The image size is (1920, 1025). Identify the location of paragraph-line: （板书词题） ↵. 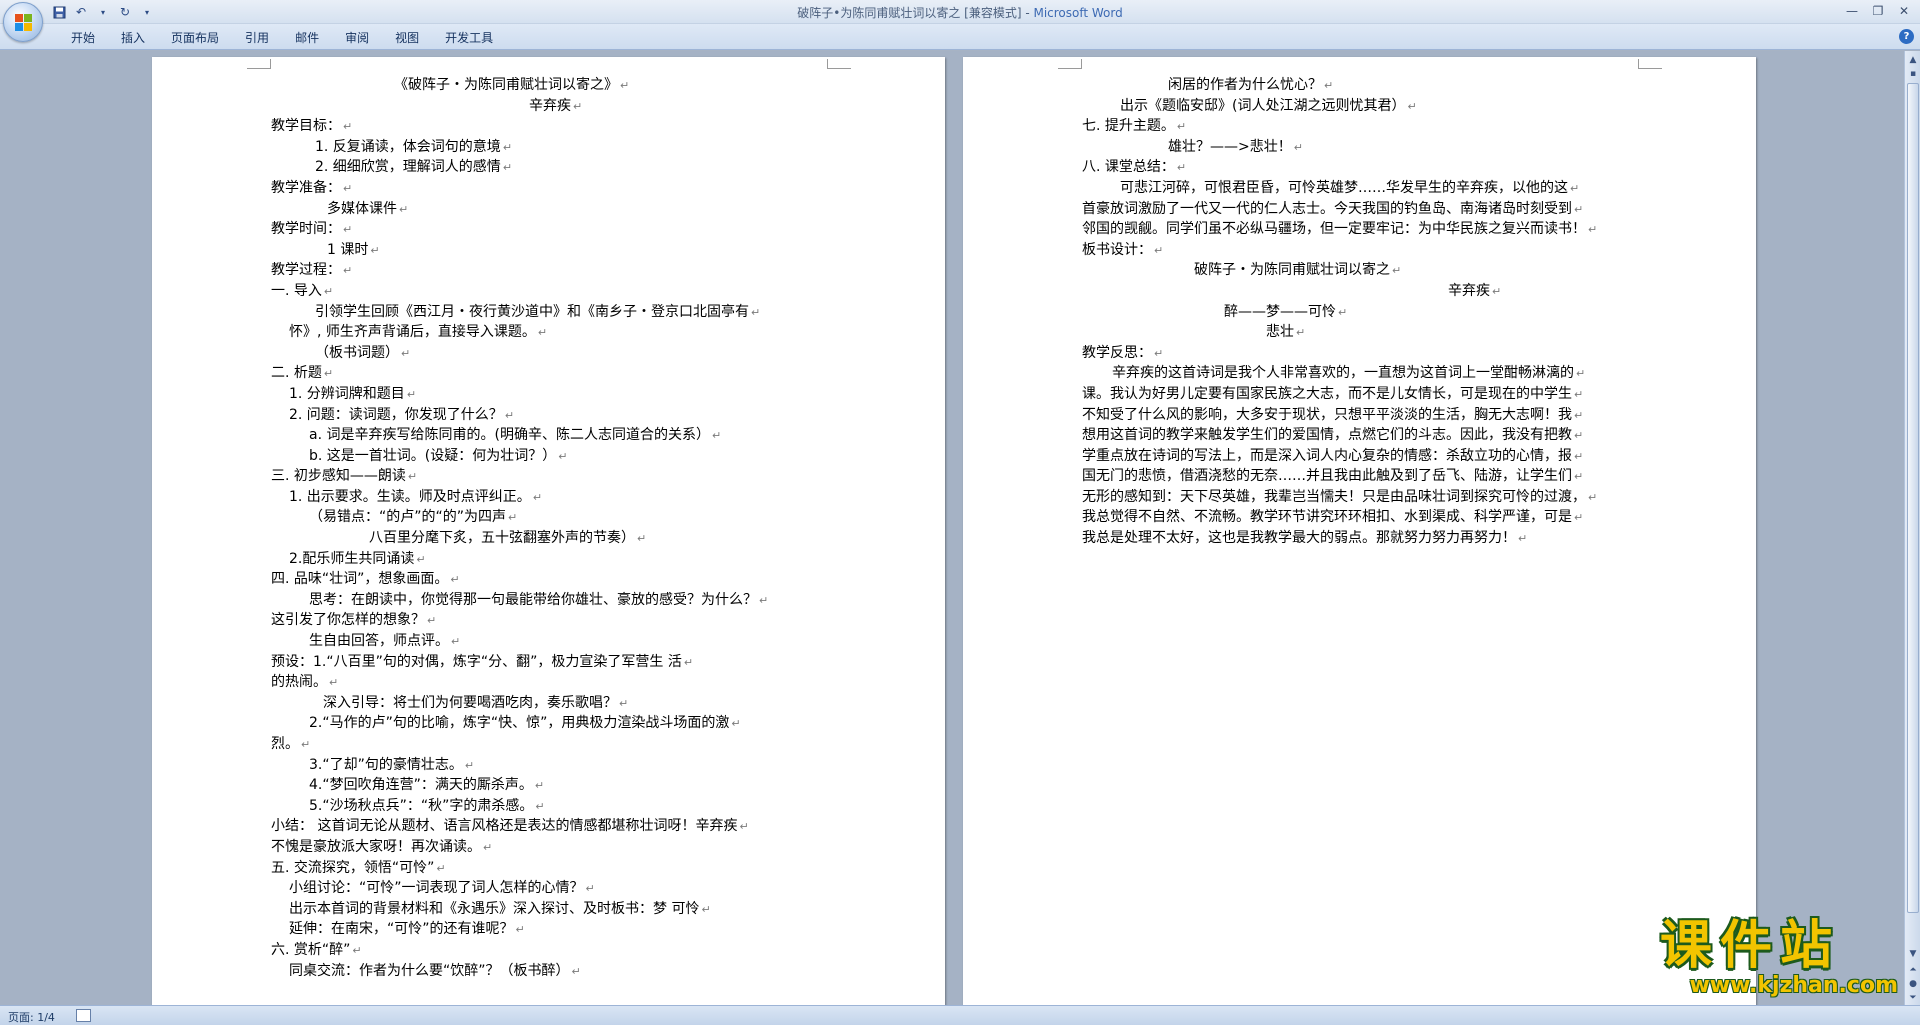
(549, 353).